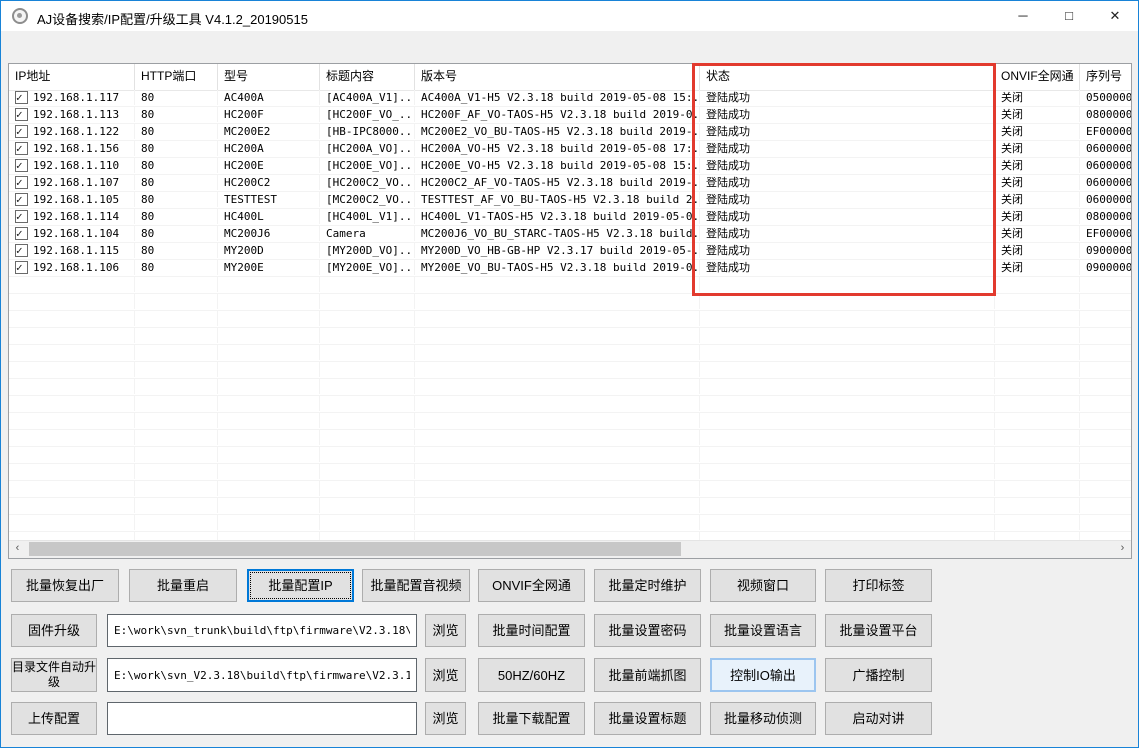 The width and height of the screenshot is (1139, 748). What do you see at coordinates (647, 630) in the screenshot?
I see `batch-set-password-button: 批量设置密码` at bounding box center [647, 630].